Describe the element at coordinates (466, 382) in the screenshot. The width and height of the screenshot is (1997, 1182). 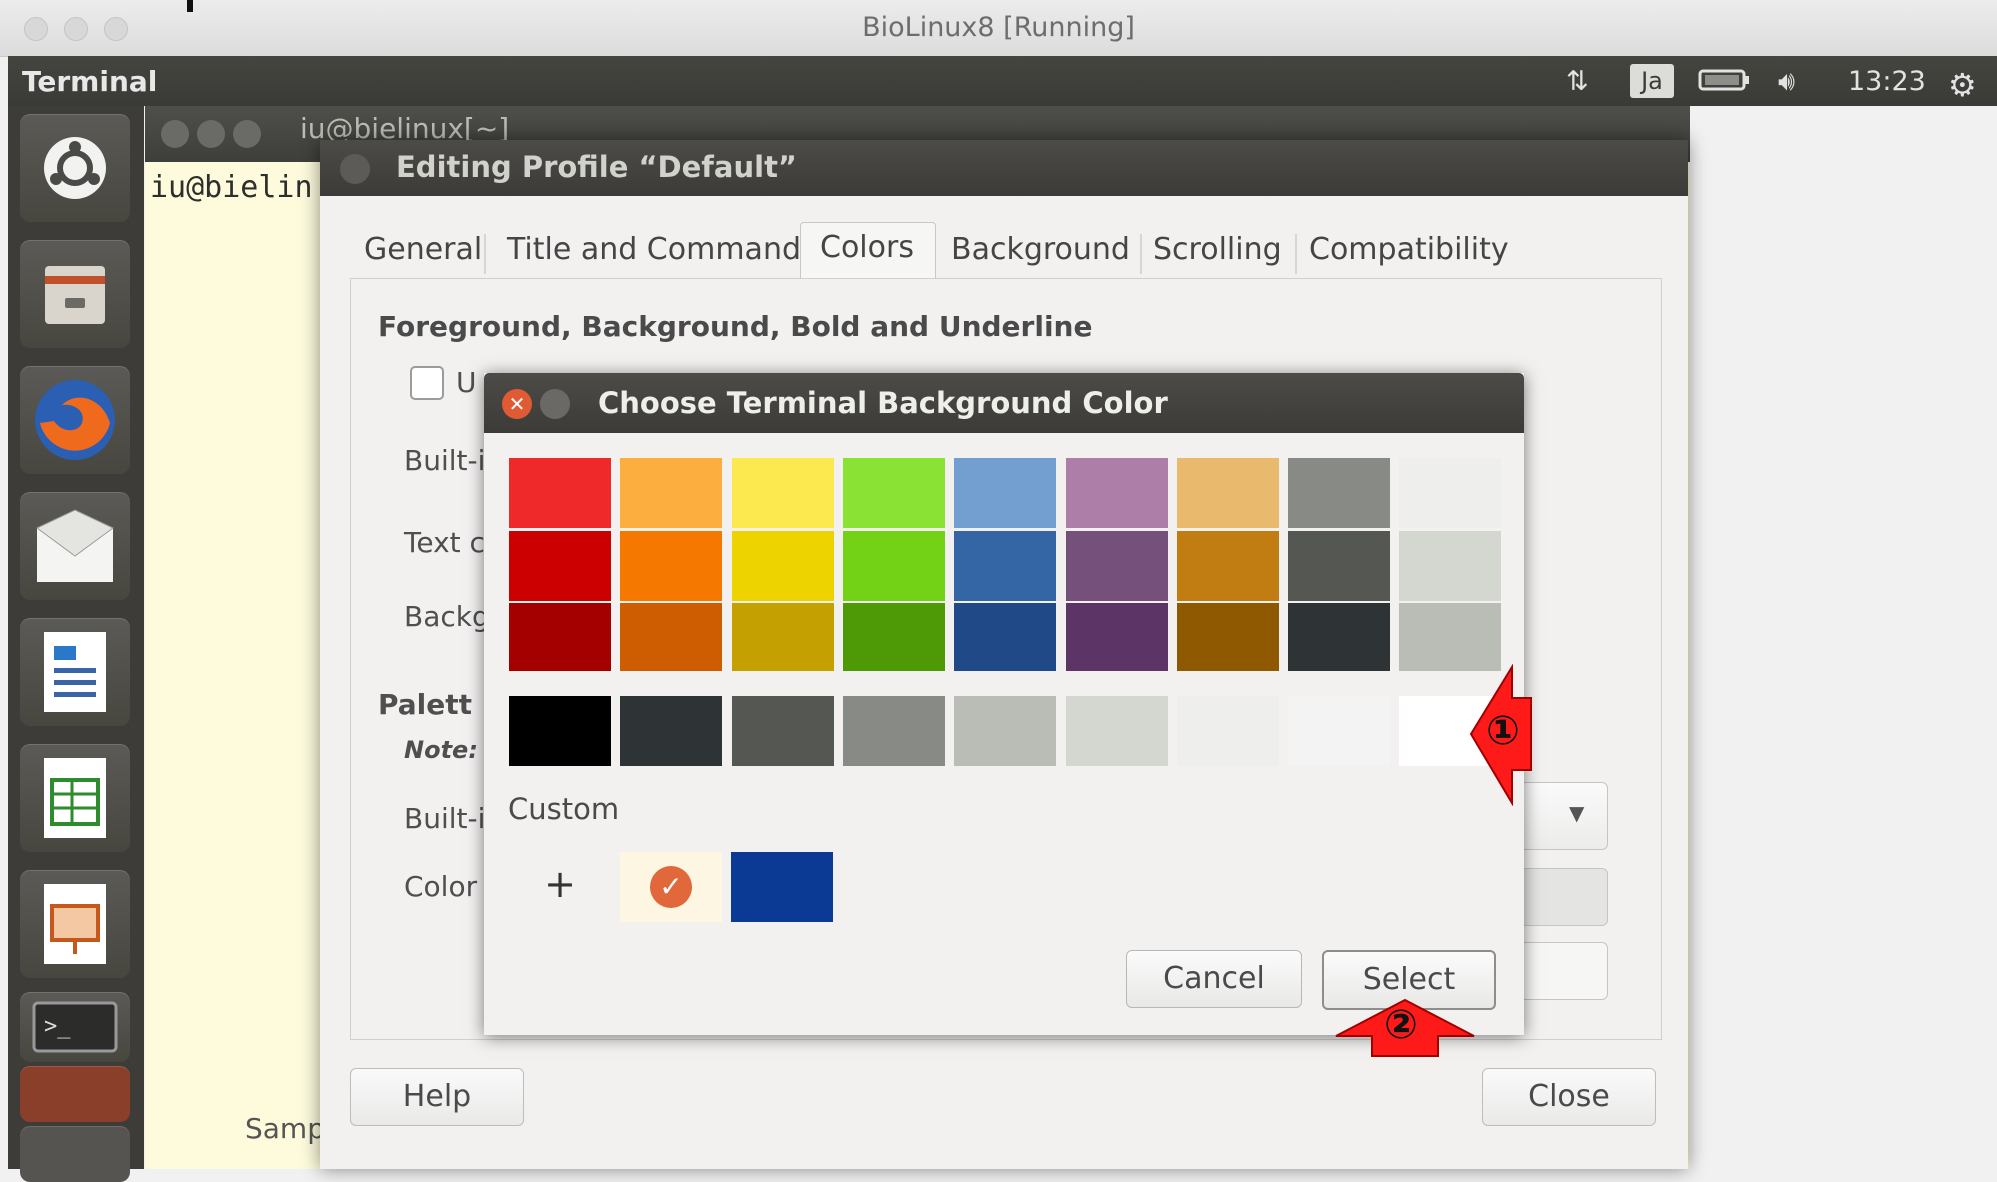
I see `checkbox-label: U` at that location.